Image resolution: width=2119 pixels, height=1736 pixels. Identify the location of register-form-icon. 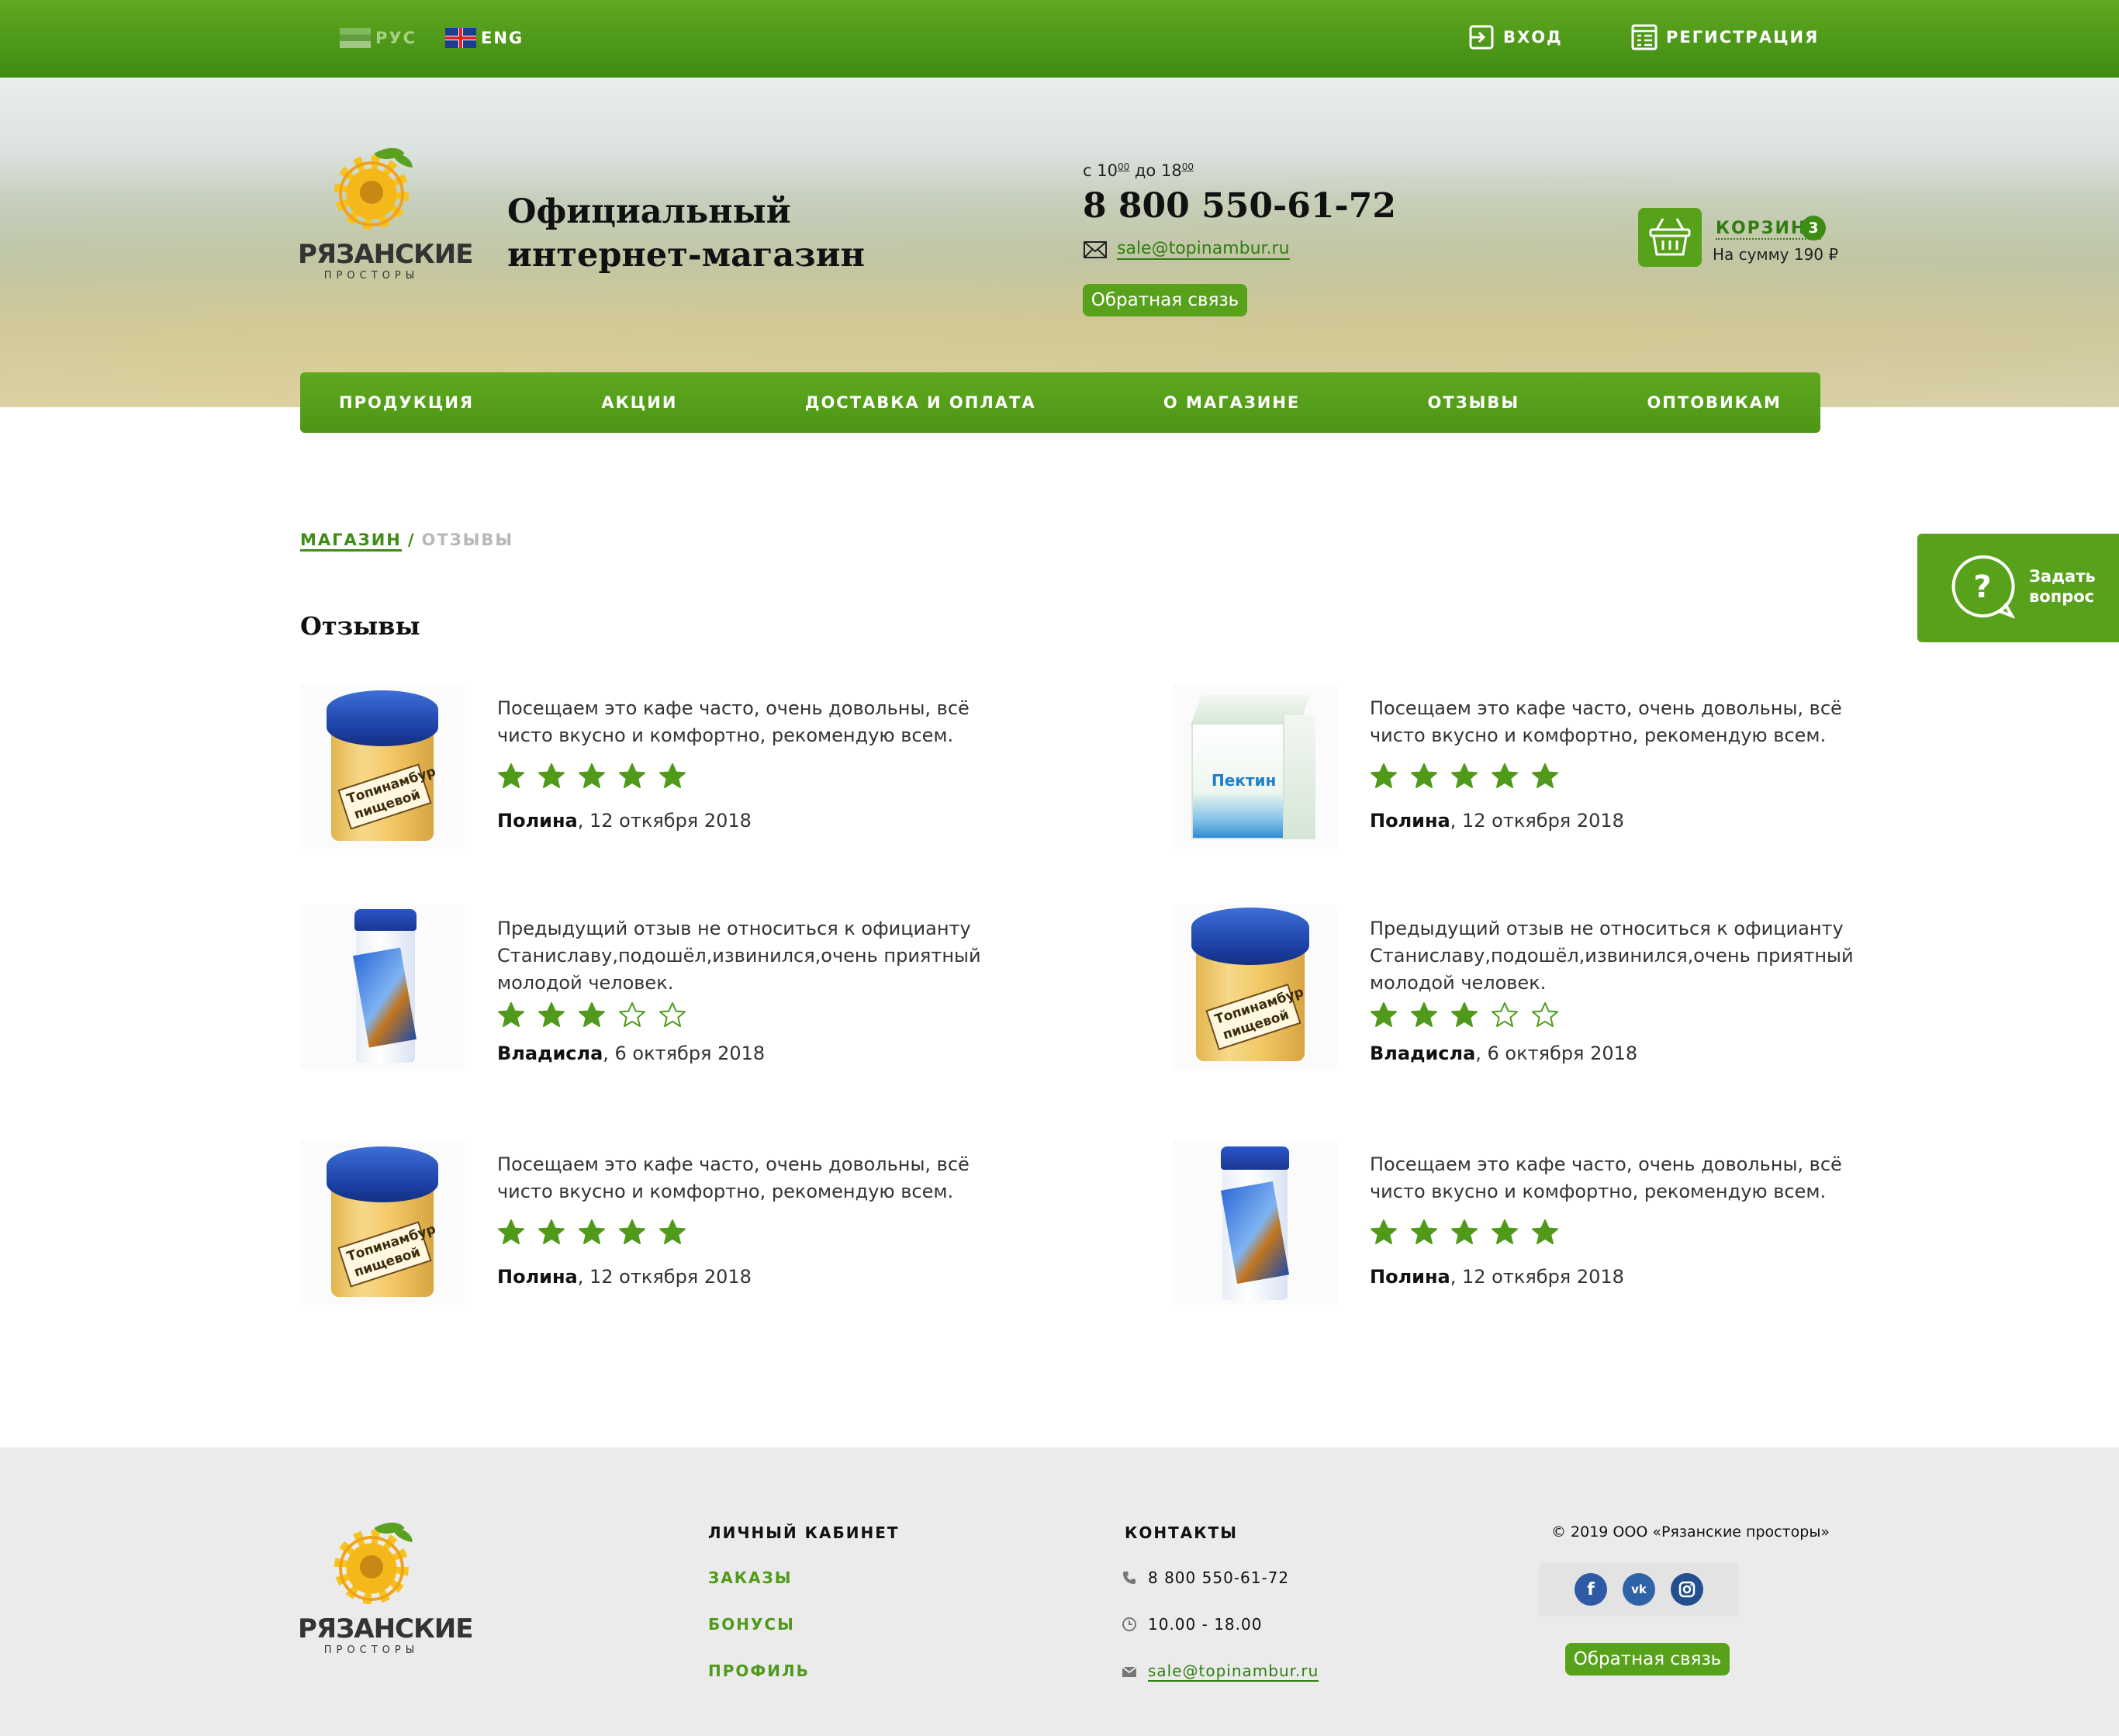
(1644, 37).